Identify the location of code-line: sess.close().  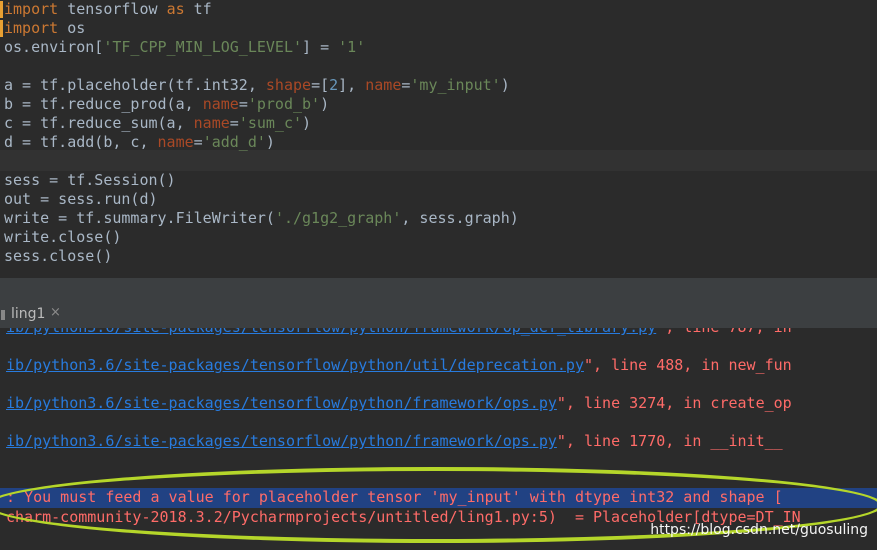
(58, 256).